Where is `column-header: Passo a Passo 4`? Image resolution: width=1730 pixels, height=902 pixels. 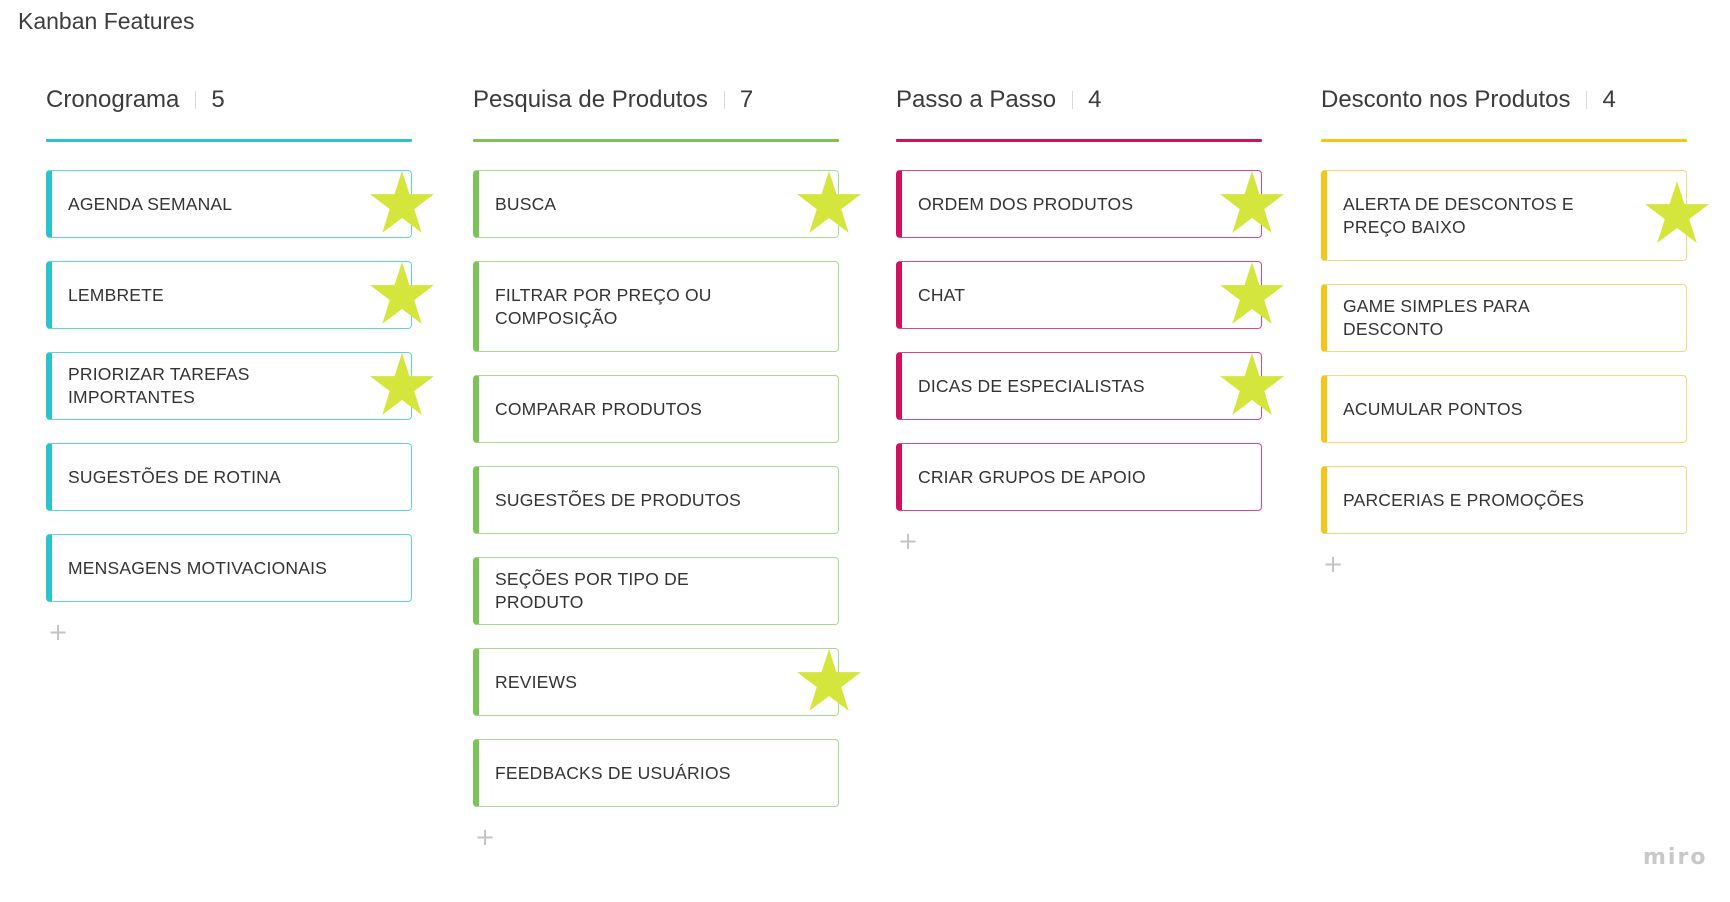 column-header: Passo a Passo 4 is located at coordinates (998, 100).